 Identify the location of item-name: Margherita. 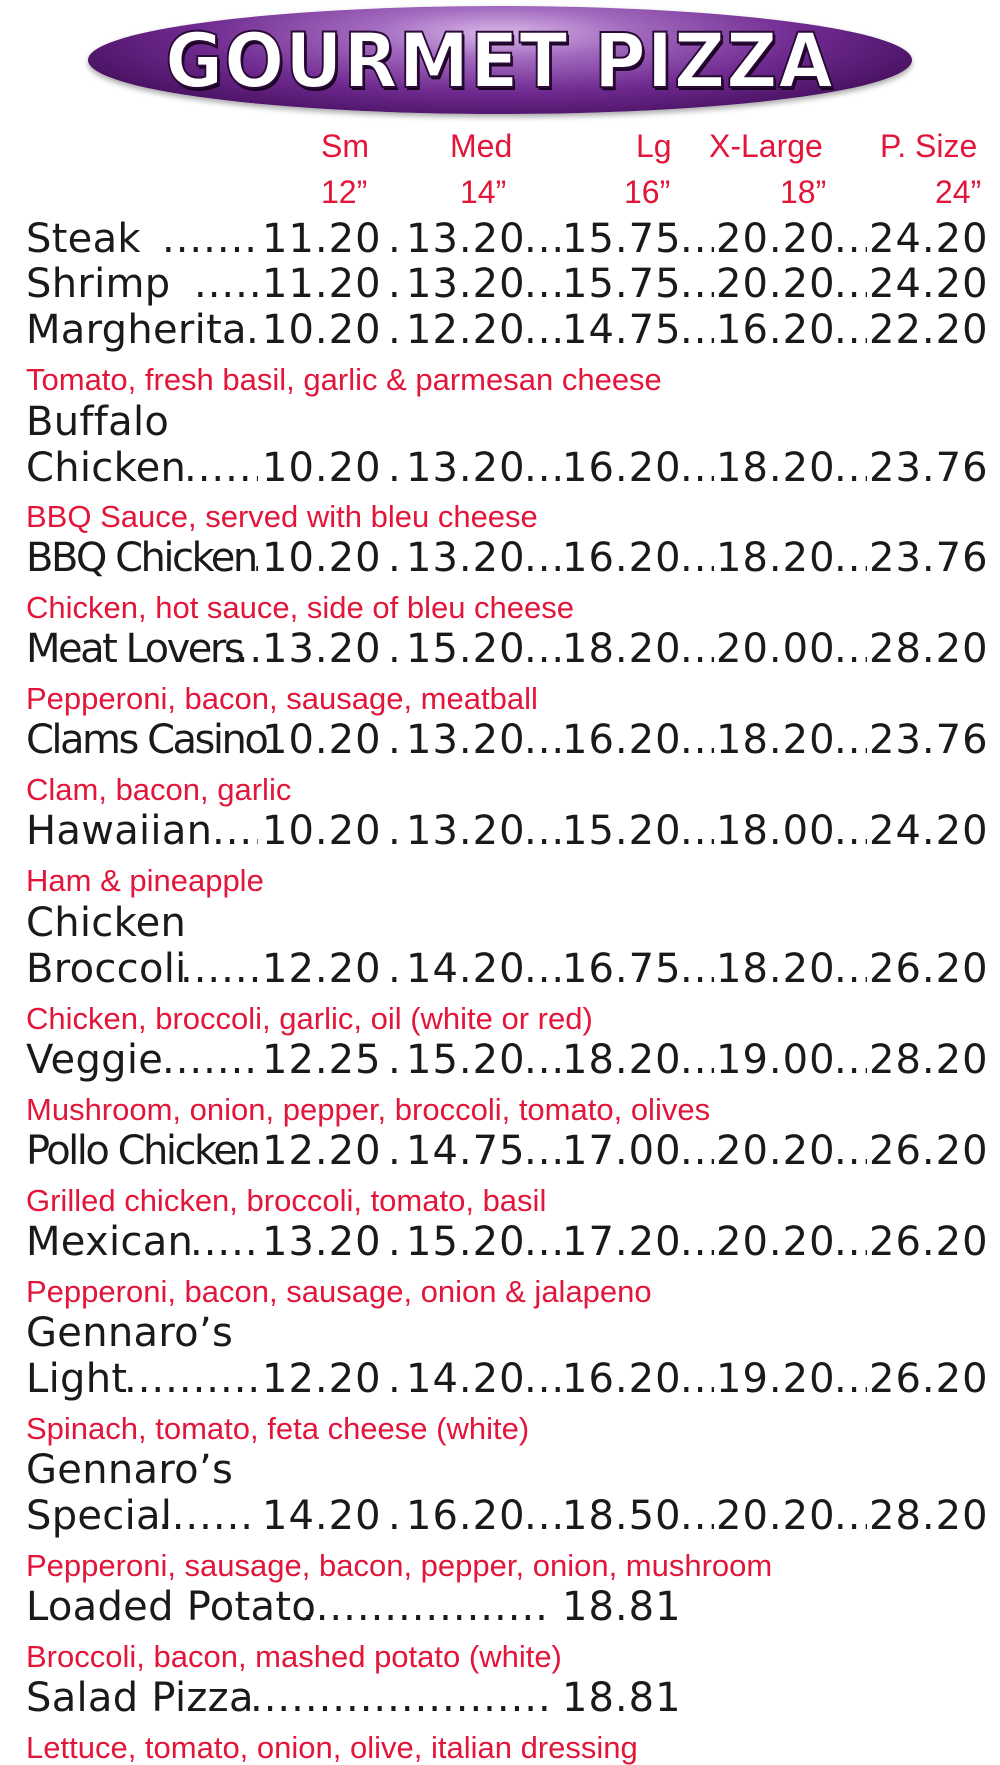
(136, 330).